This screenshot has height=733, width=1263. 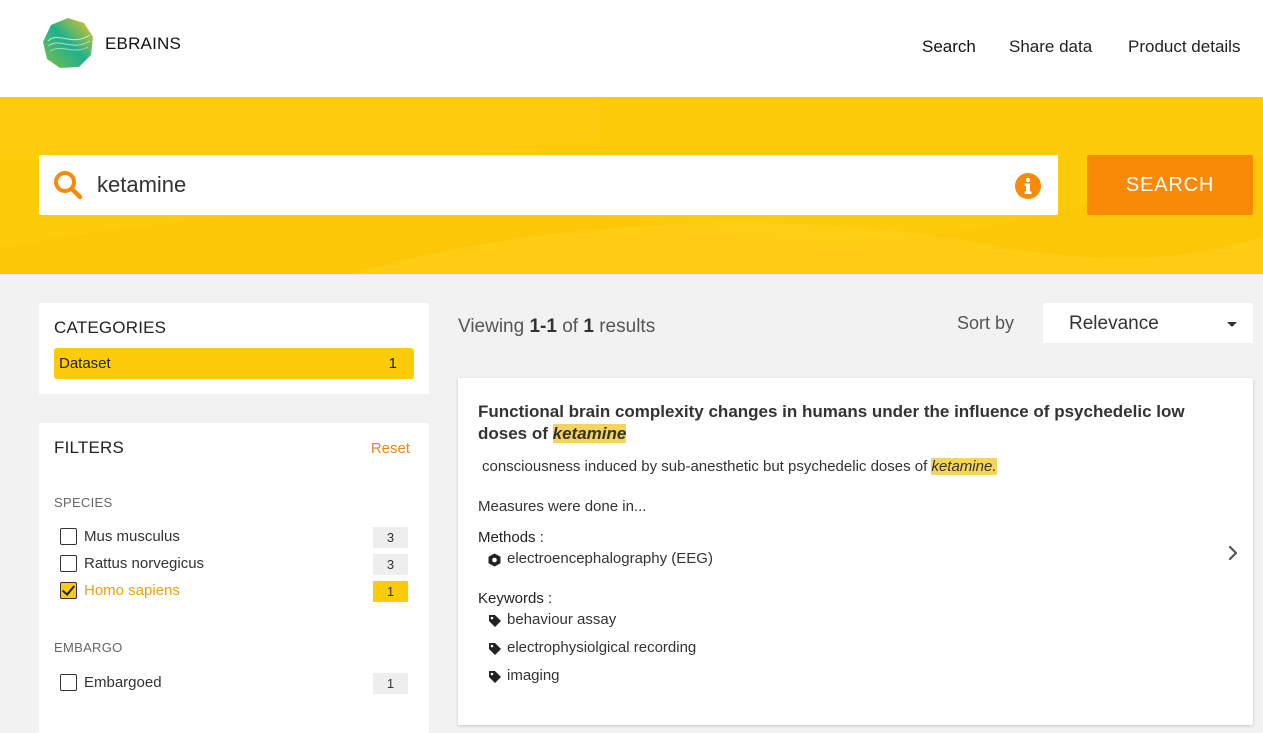 What do you see at coordinates (543, 326) in the screenshot?
I see `results-range: 1-1` at bounding box center [543, 326].